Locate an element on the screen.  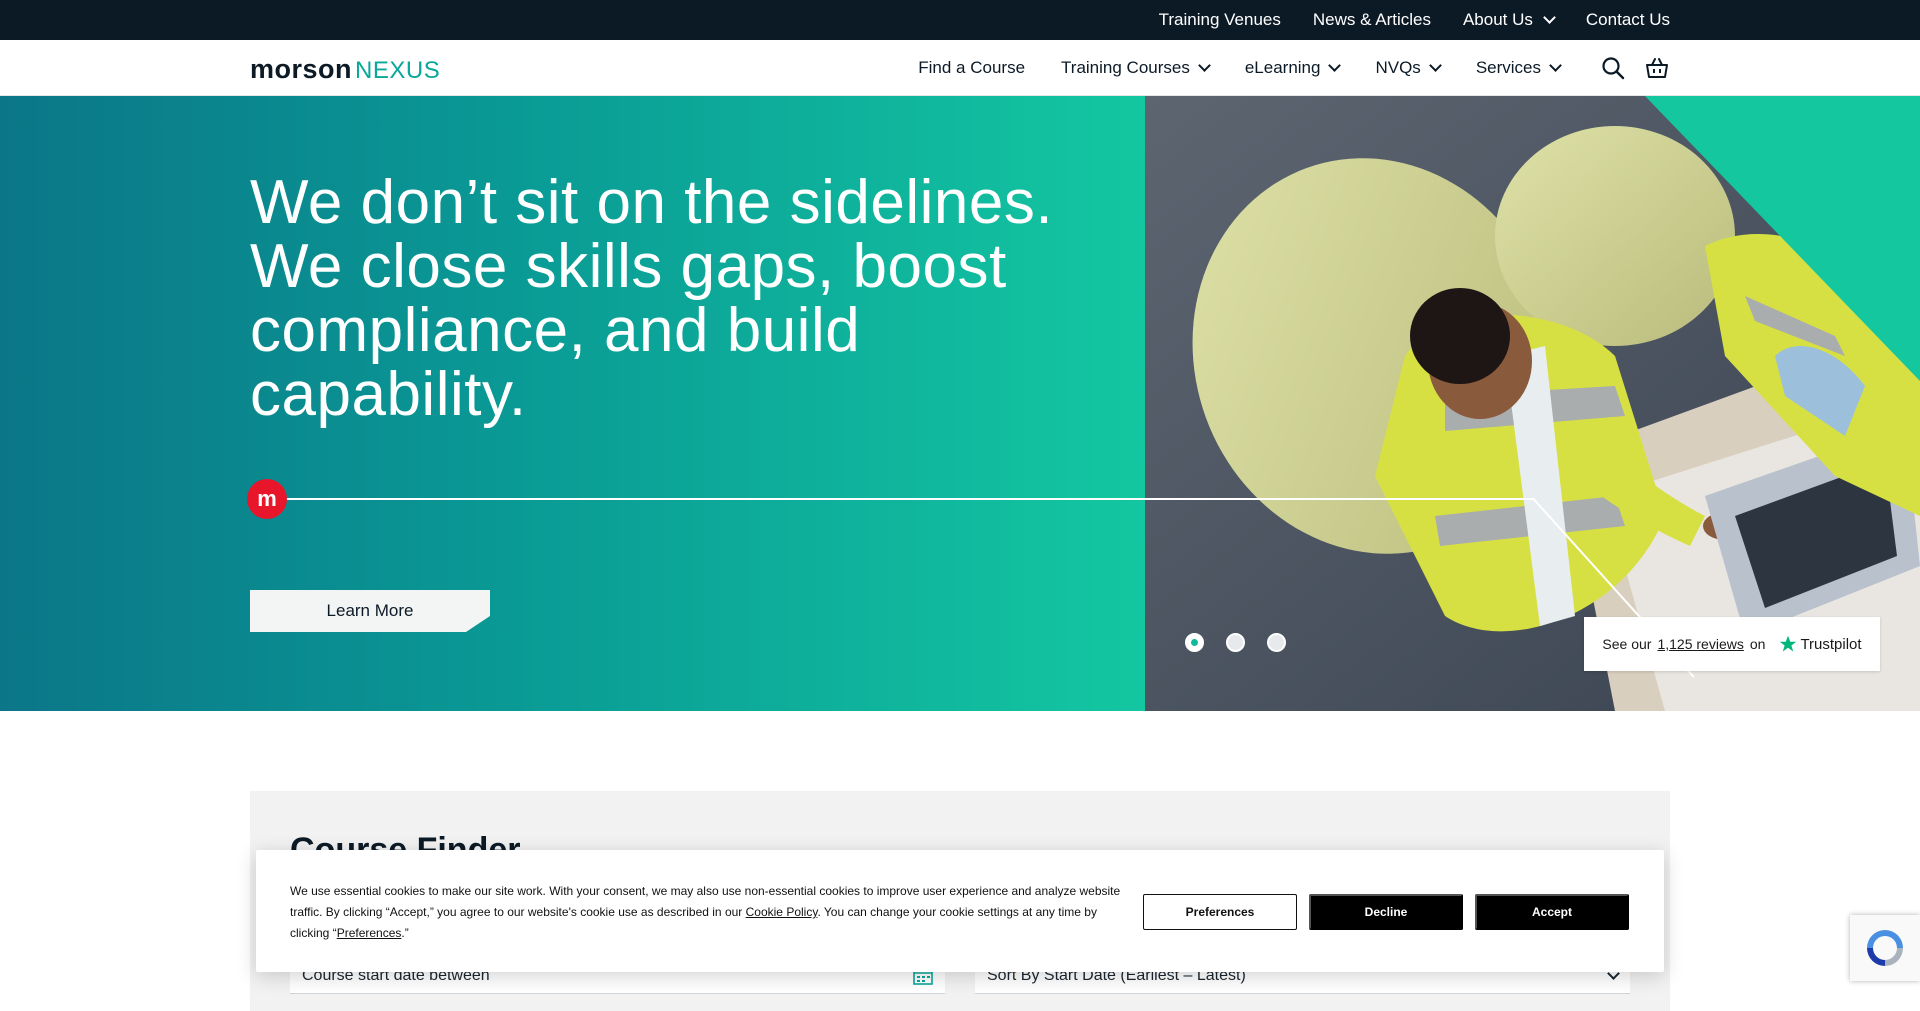
trustpilot-widget: See our 1,125 reviews on Trustpilot is located at coordinates (1732, 644).